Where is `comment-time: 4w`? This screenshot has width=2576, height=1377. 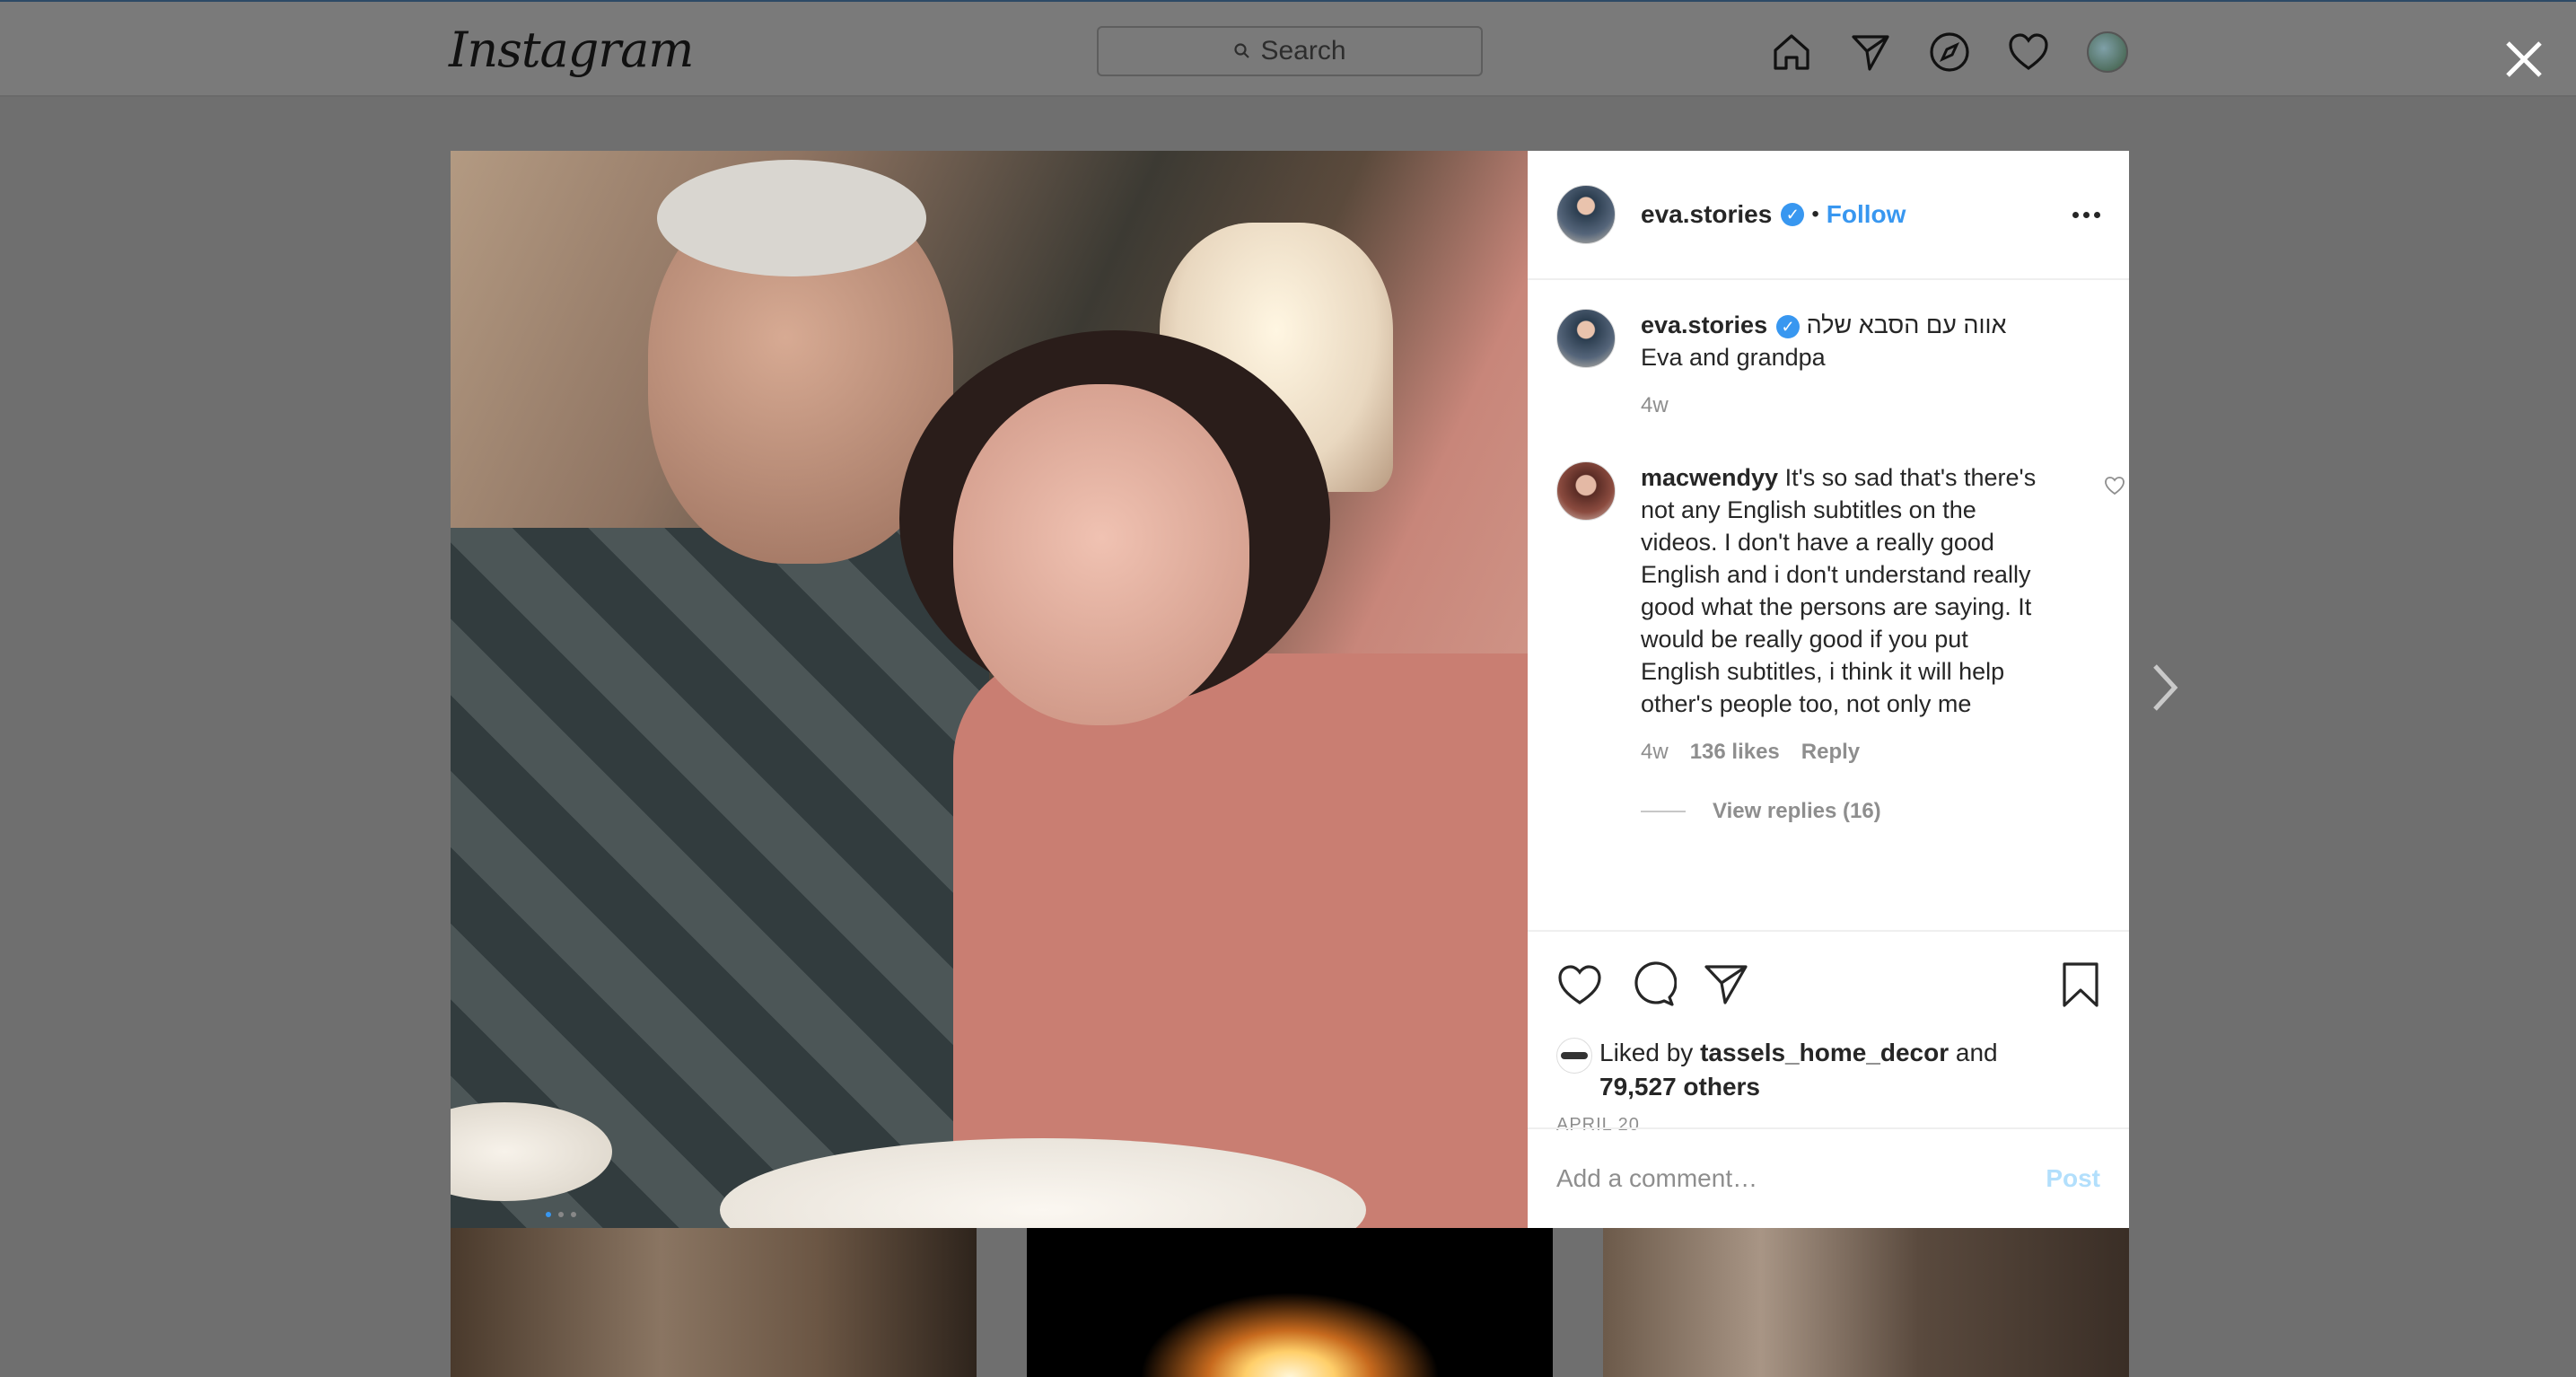 comment-time: 4w is located at coordinates (1655, 753).